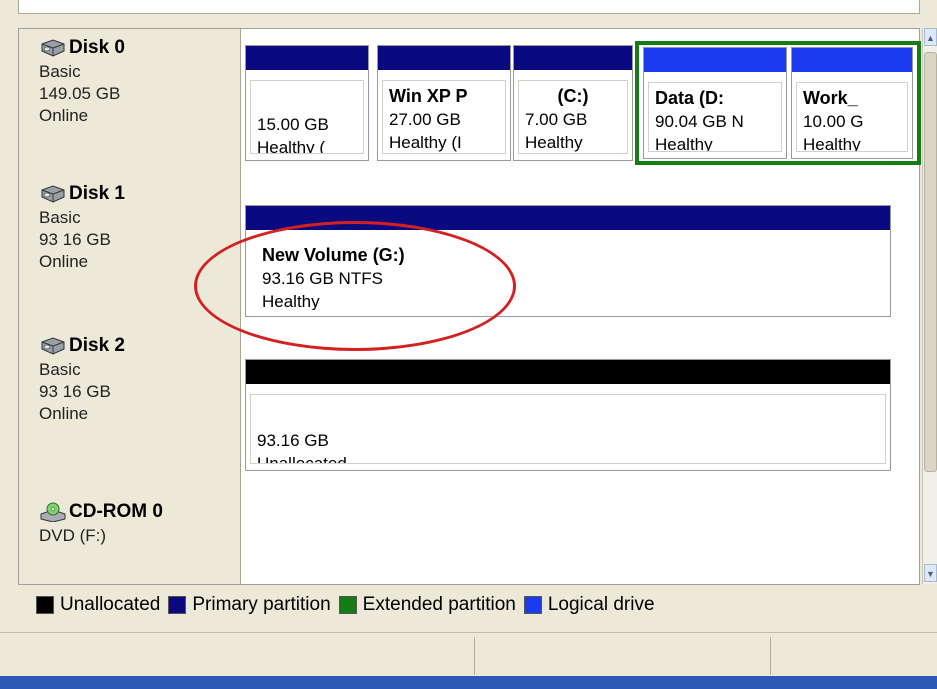 This screenshot has width=937, height=689. I want to click on disk-title: Disk 1, so click(97, 193).